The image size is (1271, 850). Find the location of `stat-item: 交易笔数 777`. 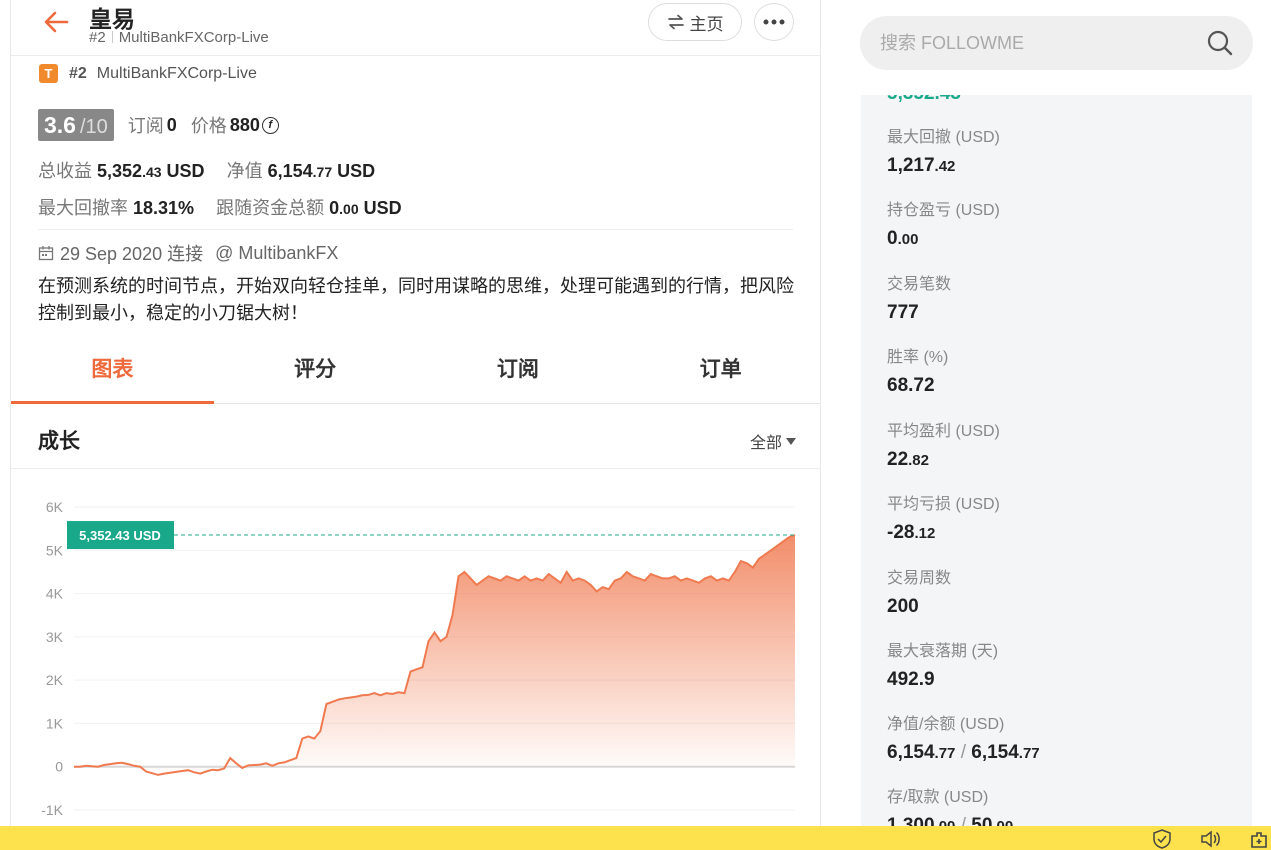

stat-item: 交易笔数 777 is located at coordinates (919, 297).